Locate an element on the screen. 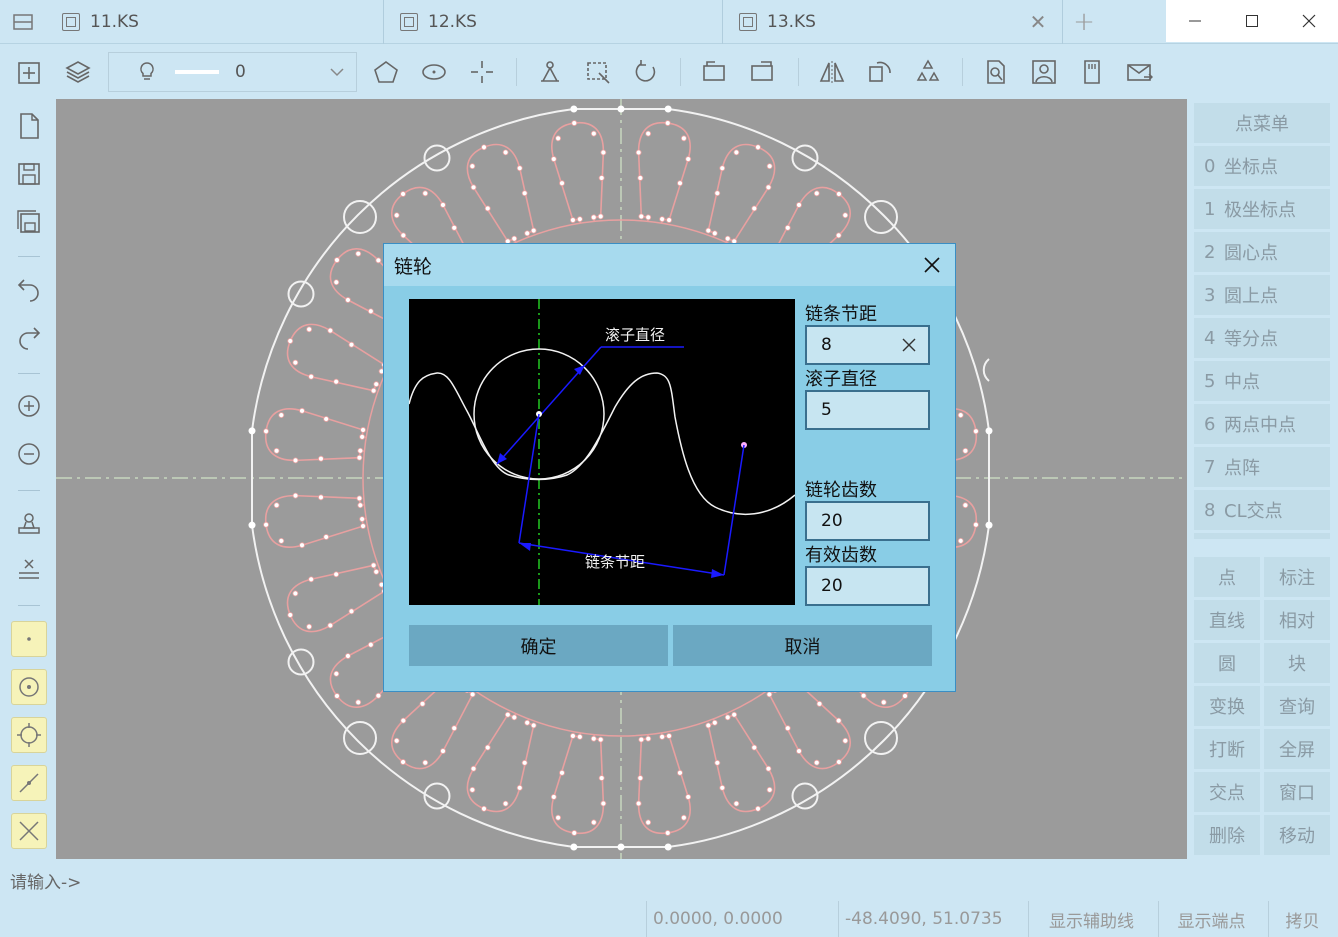  circle-center-icon is located at coordinates (29, 687).